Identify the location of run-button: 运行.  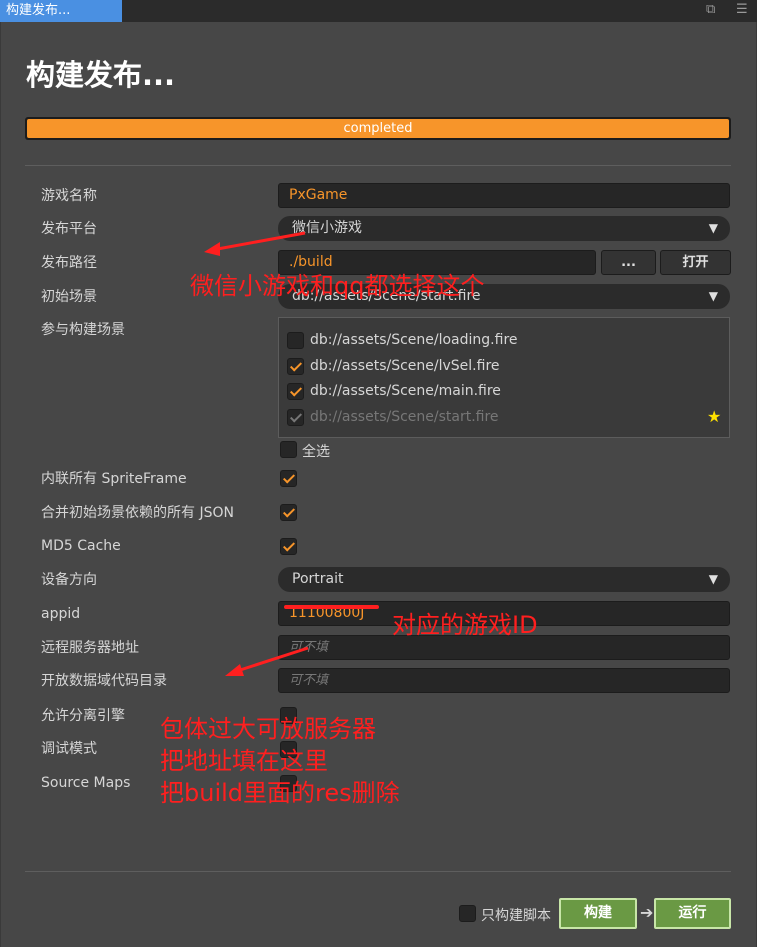
(692, 913).